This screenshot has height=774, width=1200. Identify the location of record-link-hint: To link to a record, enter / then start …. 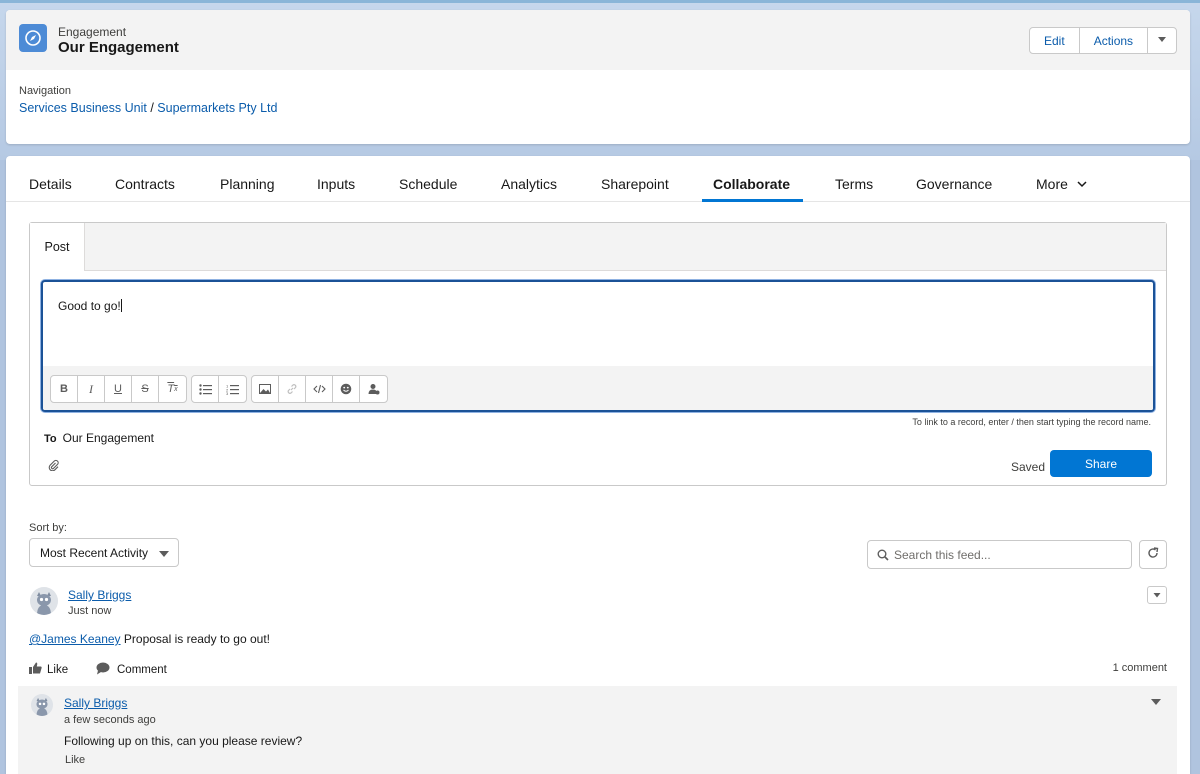
(1031, 422).